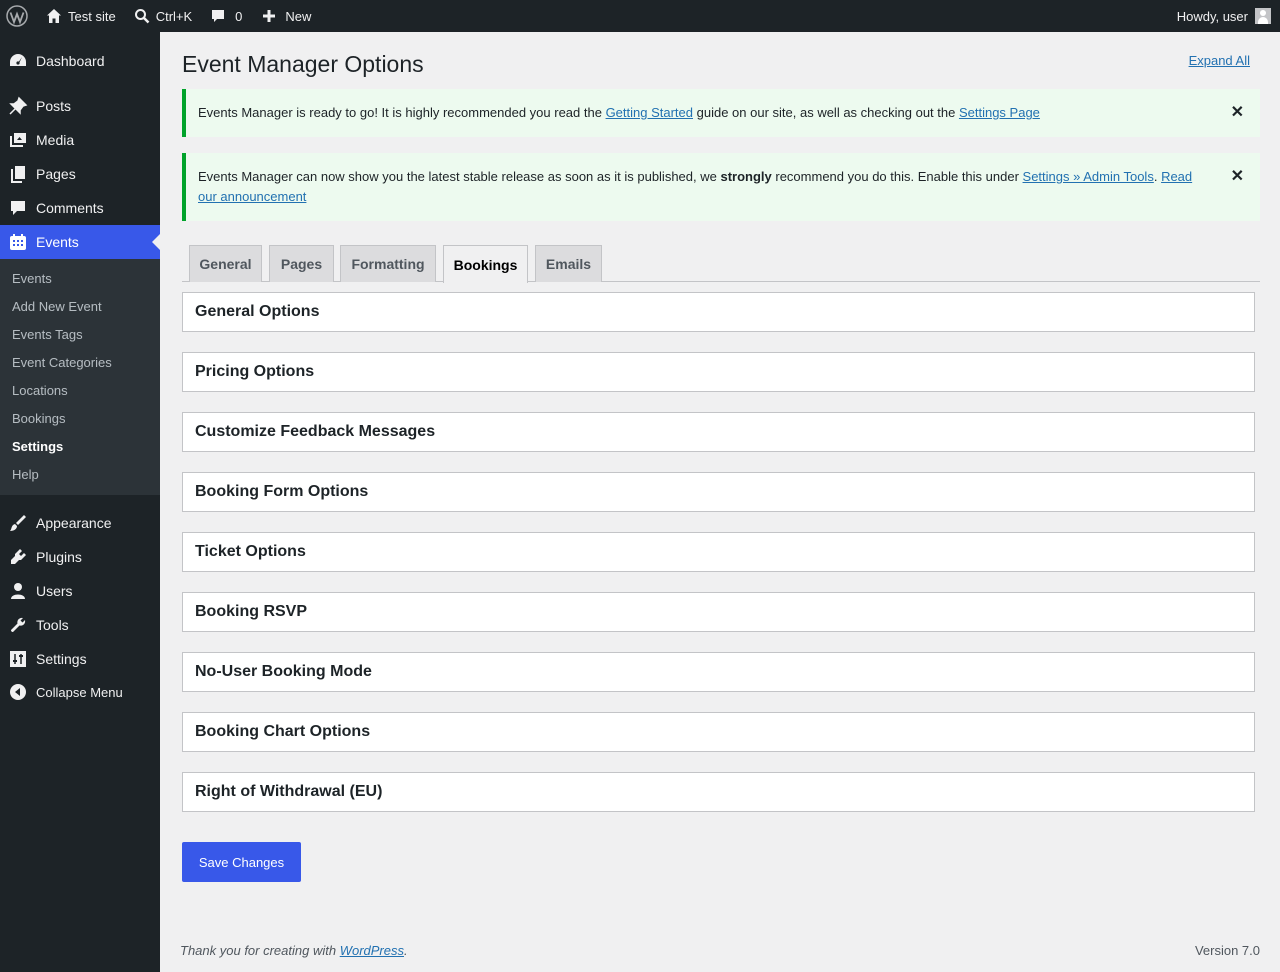 The width and height of the screenshot is (1280, 972). I want to click on command-palette-button: Ctrl+K, so click(162, 16).